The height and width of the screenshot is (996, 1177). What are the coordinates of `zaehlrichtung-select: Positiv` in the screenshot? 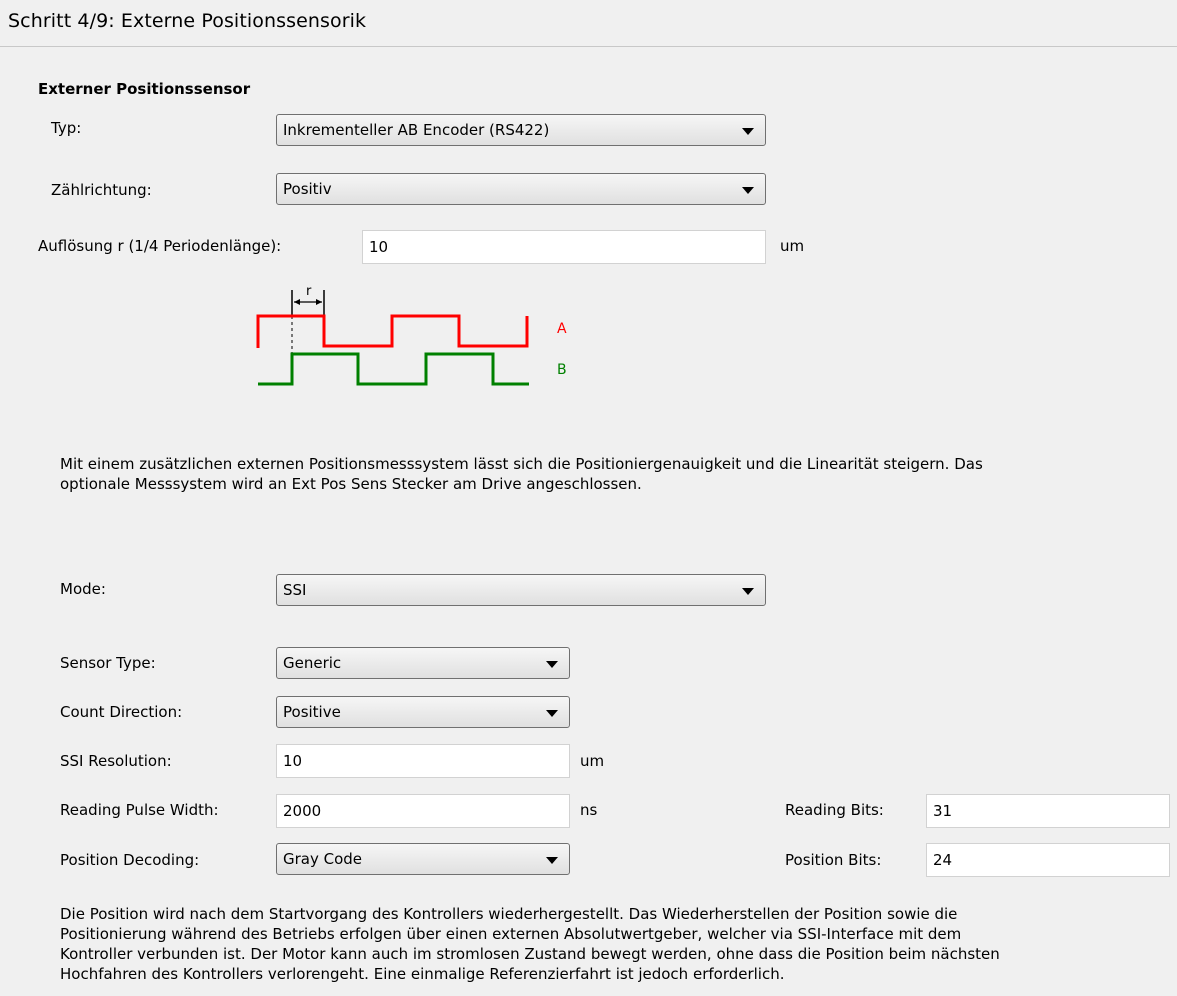 It's located at (521, 189).